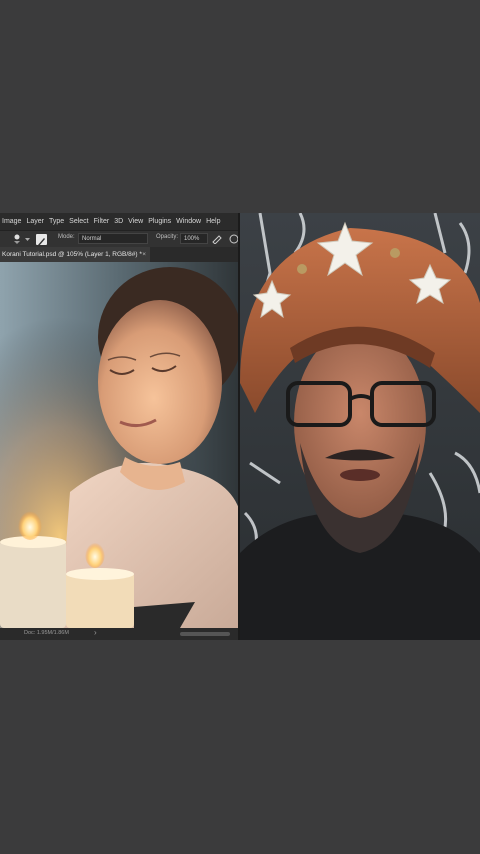 The image size is (480, 854). I want to click on menu-window: Window, so click(188, 221).